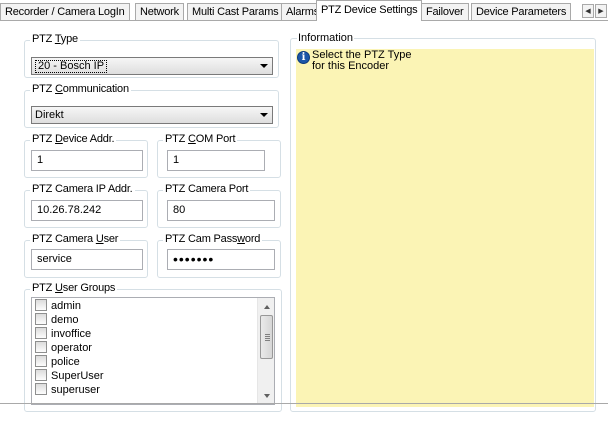 The width and height of the screenshot is (608, 426). Describe the element at coordinates (55, 39) in the screenshot. I see `ptz-type-title: PTZ Type` at that location.